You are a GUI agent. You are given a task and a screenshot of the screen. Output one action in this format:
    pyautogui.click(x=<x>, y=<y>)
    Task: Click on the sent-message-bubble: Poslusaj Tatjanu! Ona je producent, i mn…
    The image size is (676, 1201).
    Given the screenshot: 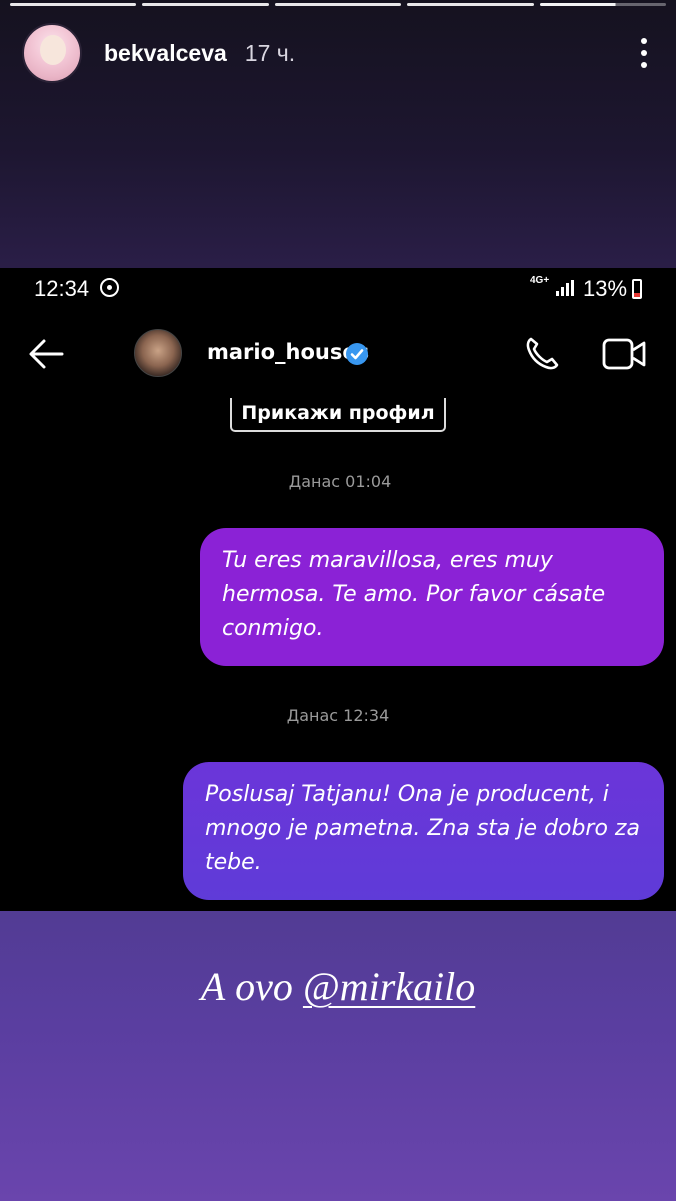 What is the action you would take?
    pyautogui.click(x=423, y=831)
    